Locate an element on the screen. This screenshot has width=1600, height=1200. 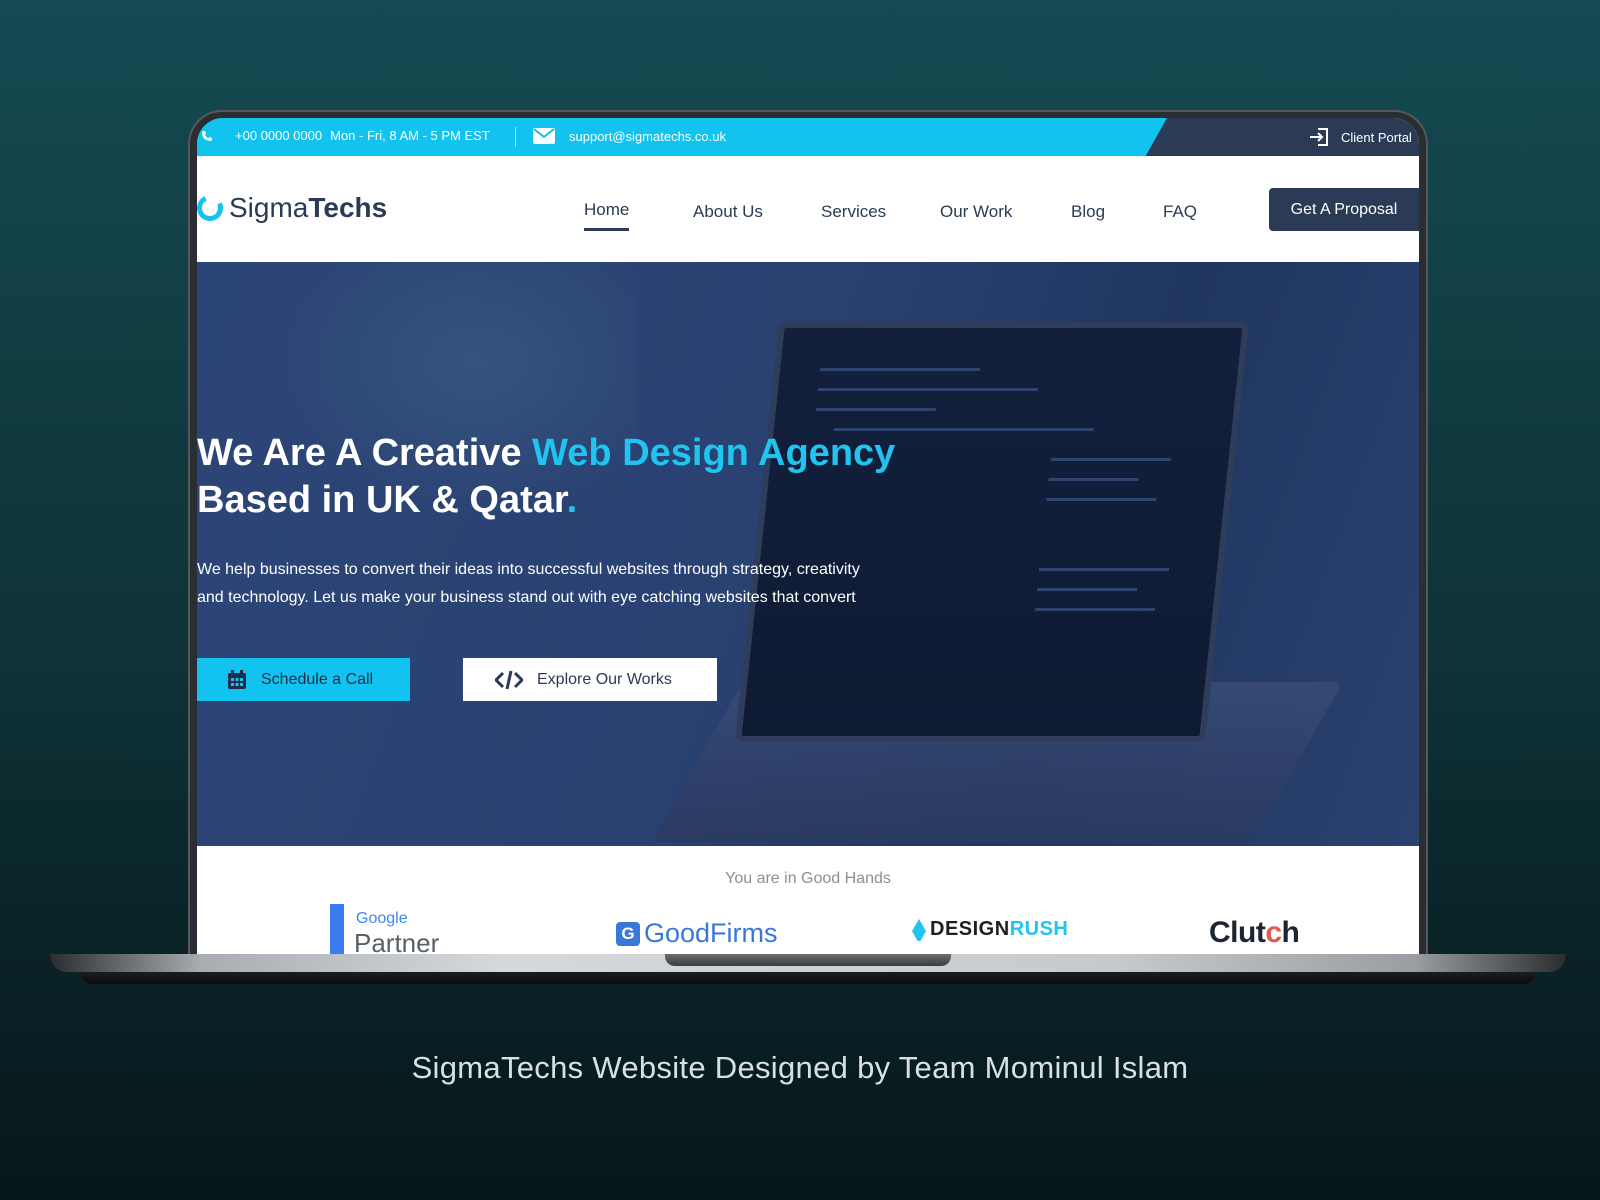
hero-heading-accent: Web Design Agency is located at coordinates (714, 453).